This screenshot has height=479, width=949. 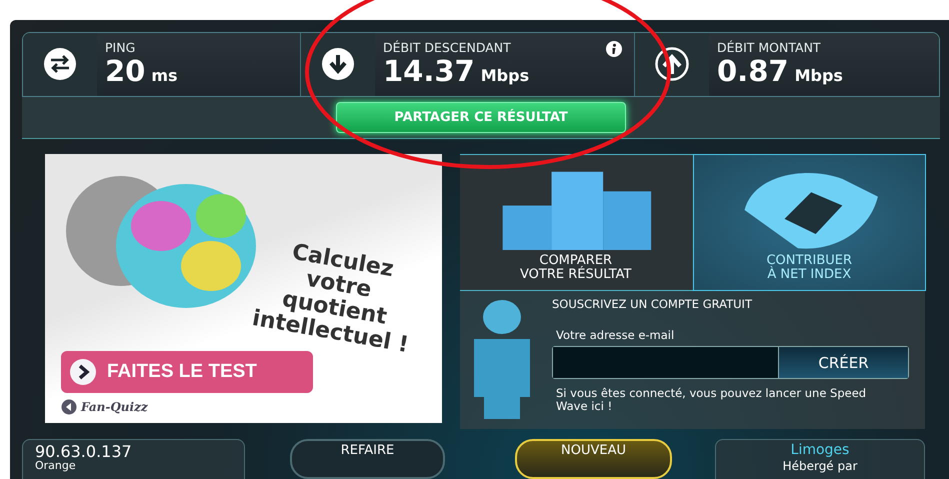 What do you see at coordinates (125, 71) in the screenshot?
I see `stat-value: 20` at bounding box center [125, 71].